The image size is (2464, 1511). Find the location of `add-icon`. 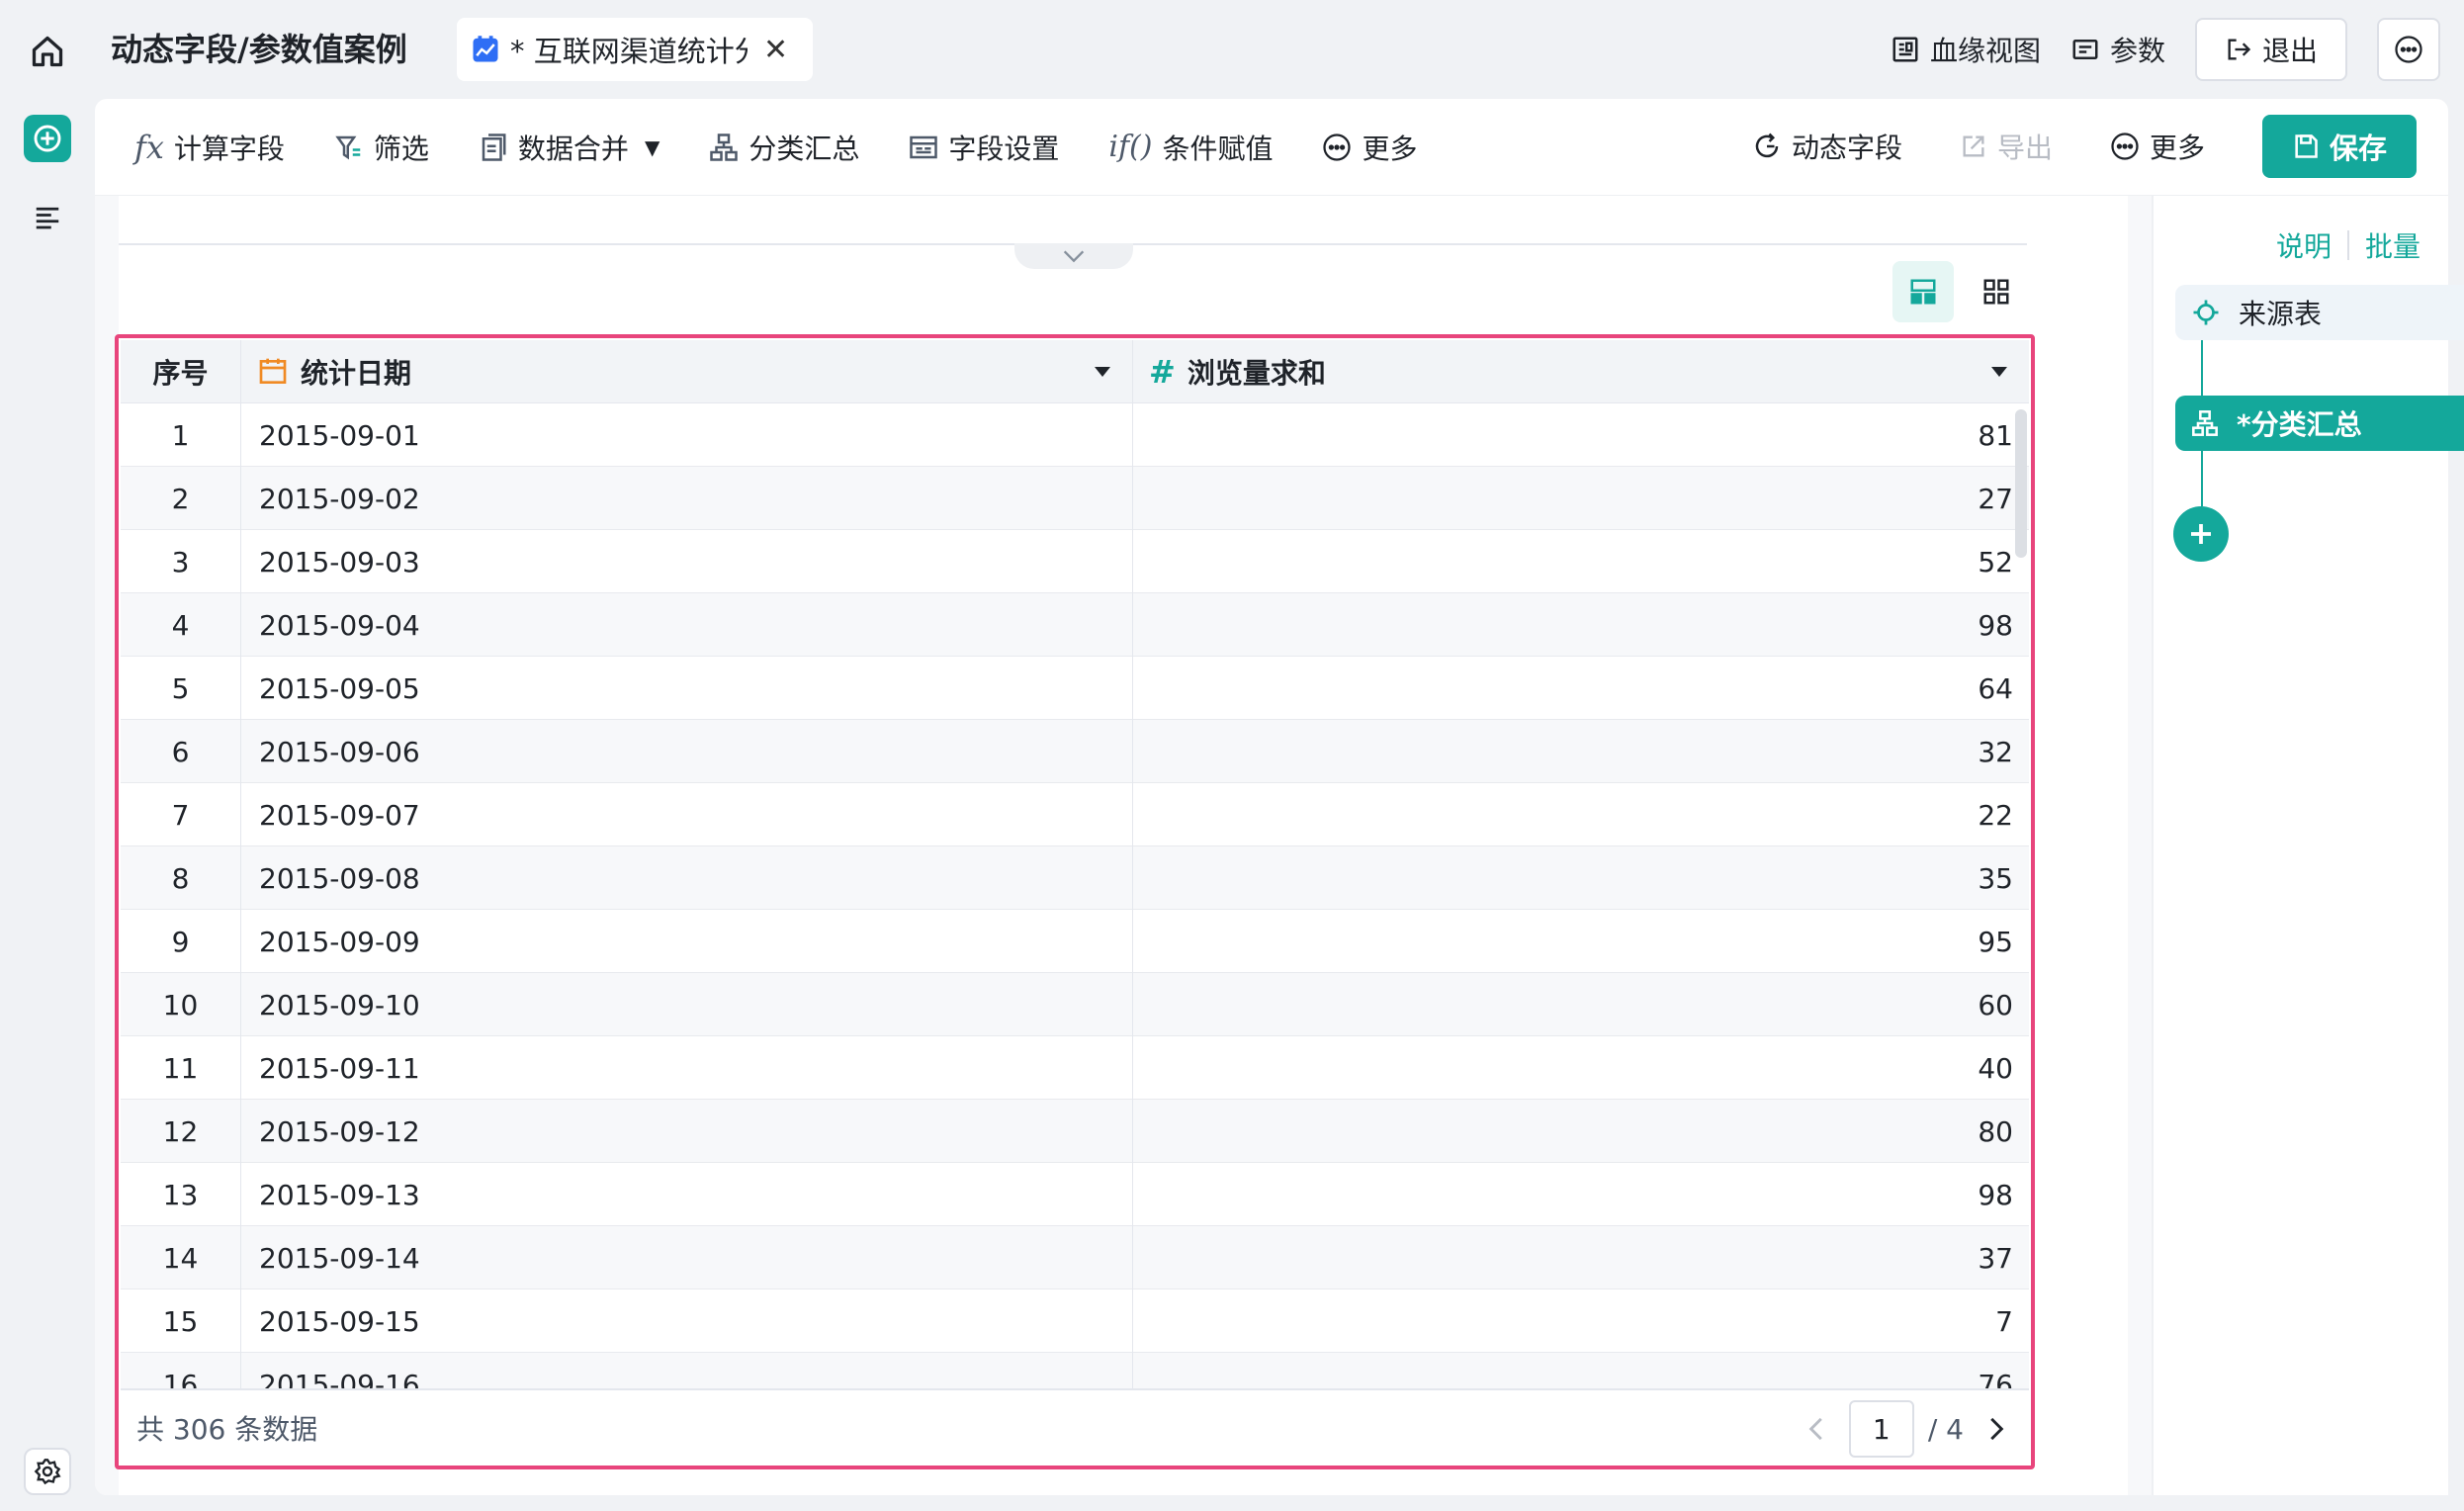

add-icon is located at coordinates (48, 138).